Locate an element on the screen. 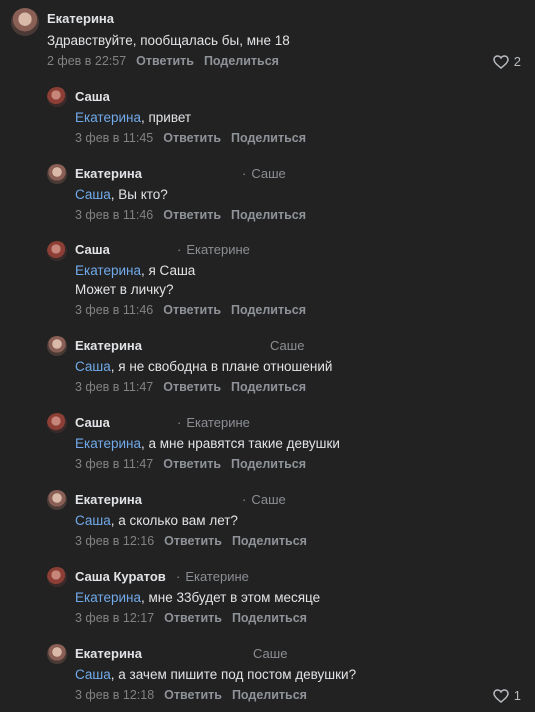 This screenshot has height=712, width=535. like-button: 2 is located at coordinates (507, 61).